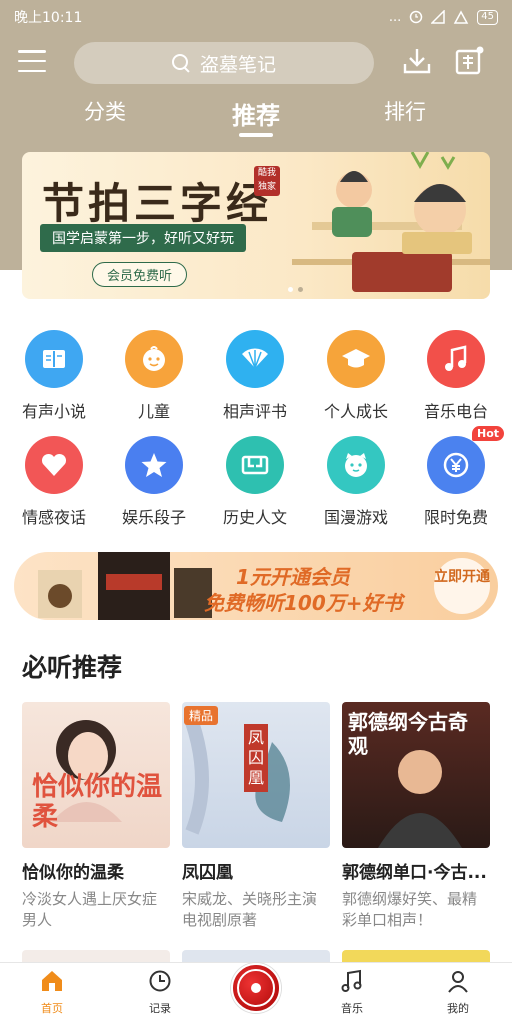 The height and width of the screenshot is (1024, 512). Describe the element at coordinates (356, 465) in the screenshot. I see `cartoon-face-icon` at that location.